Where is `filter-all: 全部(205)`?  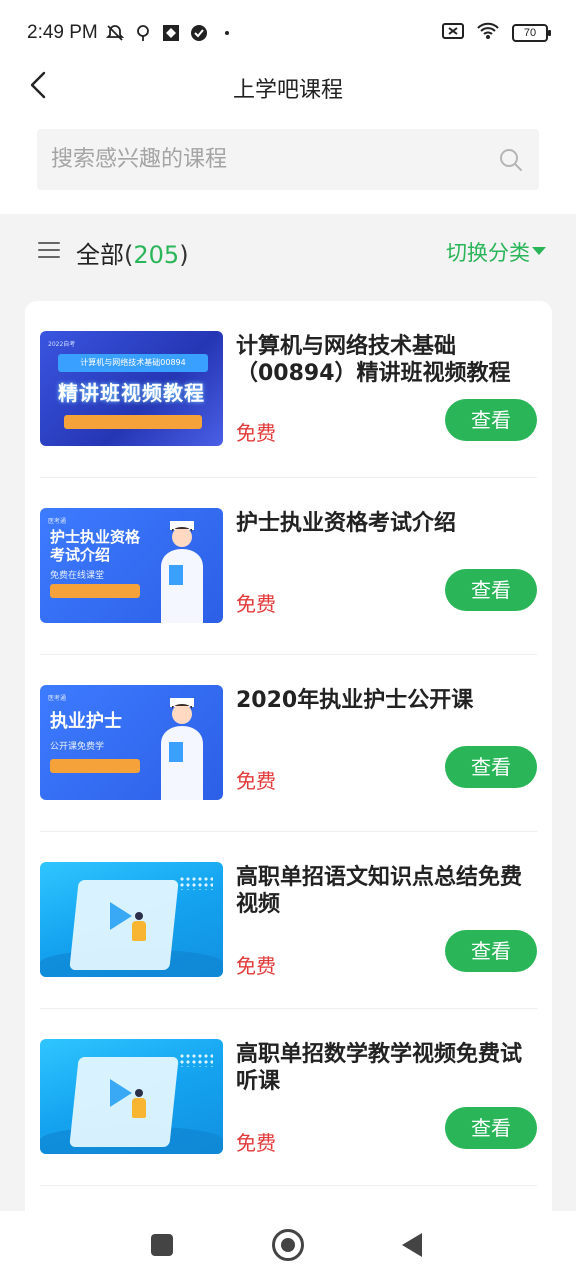
filter-all: 全部(205) is located at coordinates (132, 252).